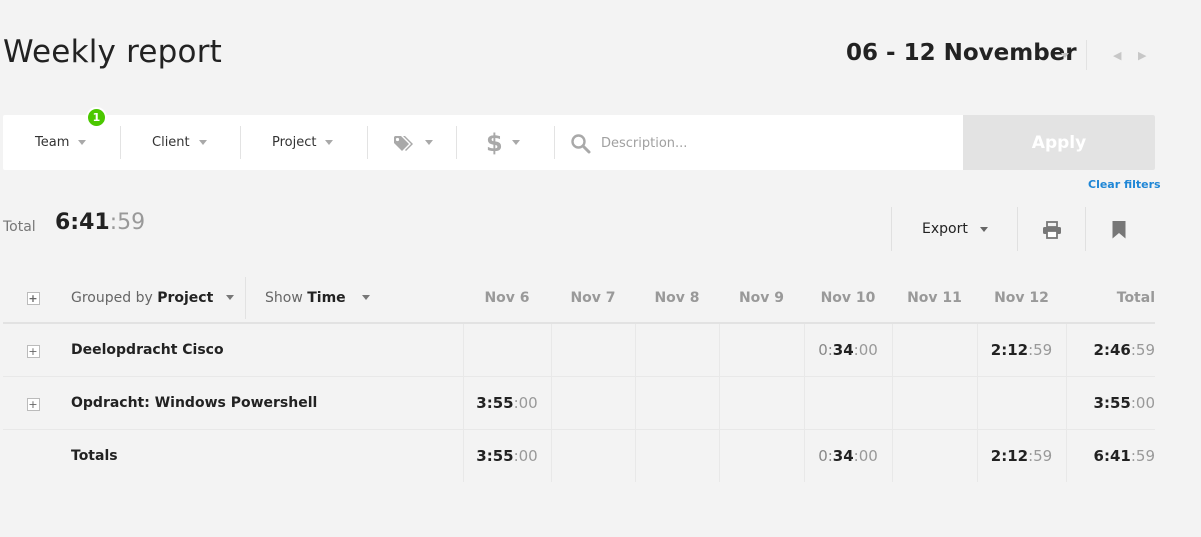 Image resolution: width=1201 pixels, height=537 pixels. What do you see at coordinates (403, 143) in the screenshot?
I see `tag-icon` at bounding box center [403, 143].